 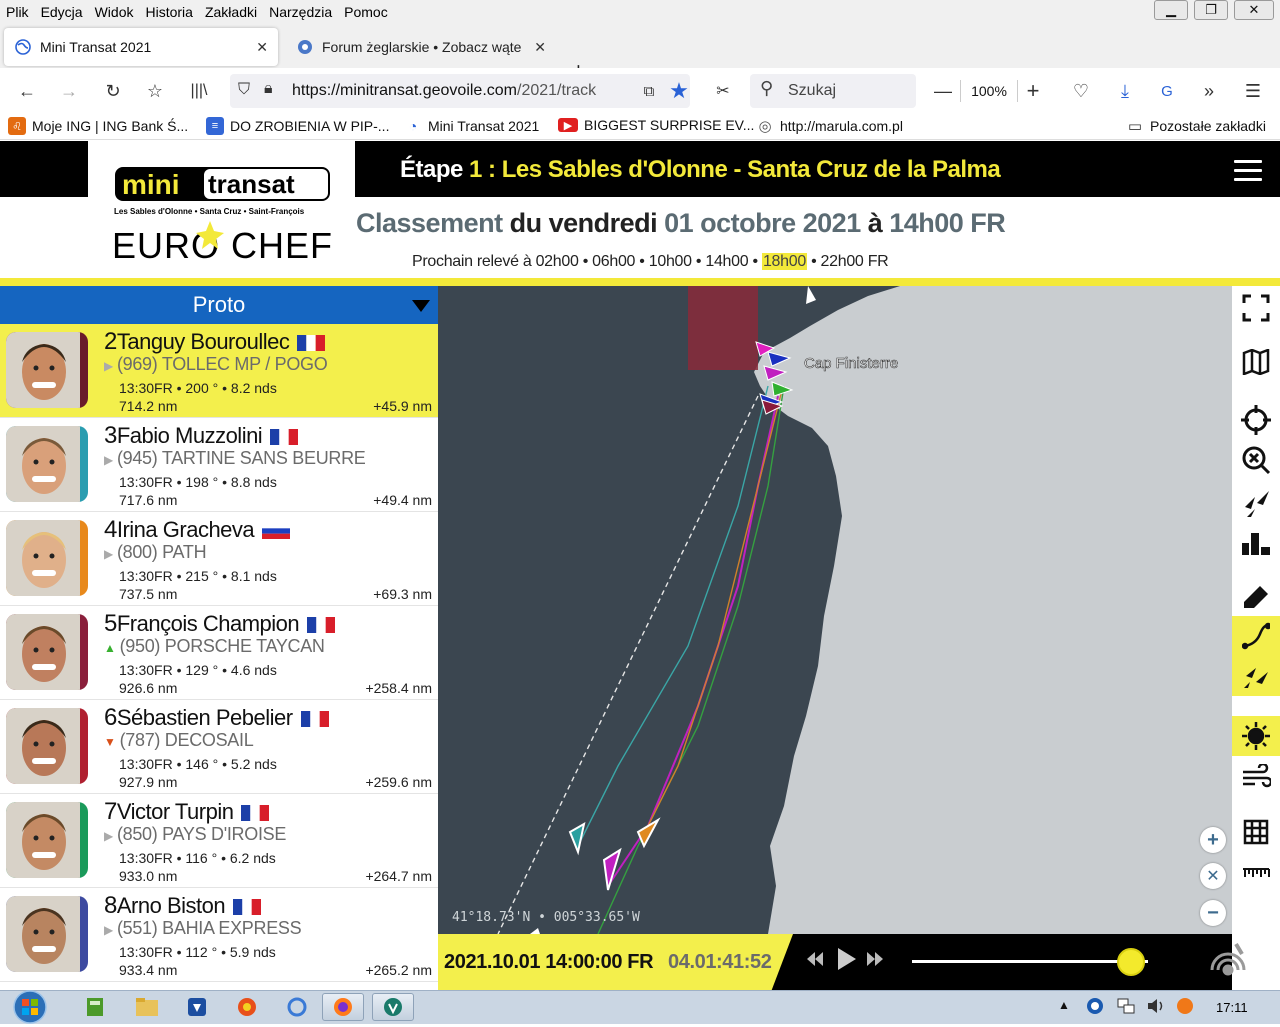 I want to click on distance-to-leader: +69.3 nm, so click(x=402, y=594).